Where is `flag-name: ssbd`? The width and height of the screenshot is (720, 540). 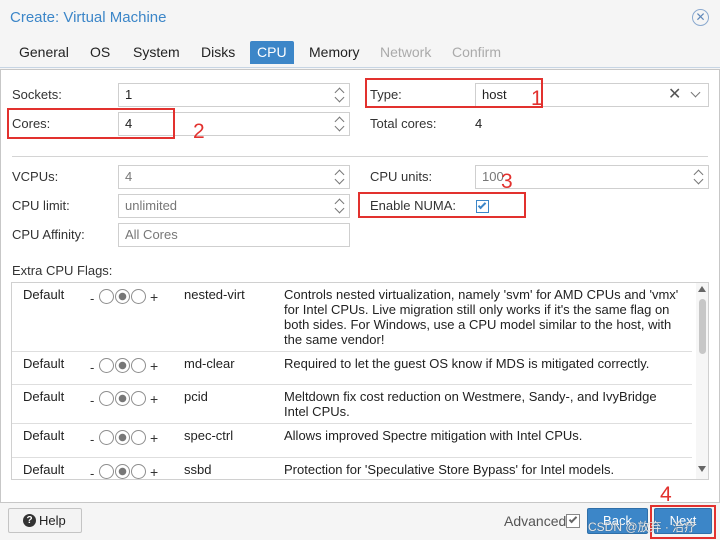
flag-name: ssbd is located at coordinates (198, 469).